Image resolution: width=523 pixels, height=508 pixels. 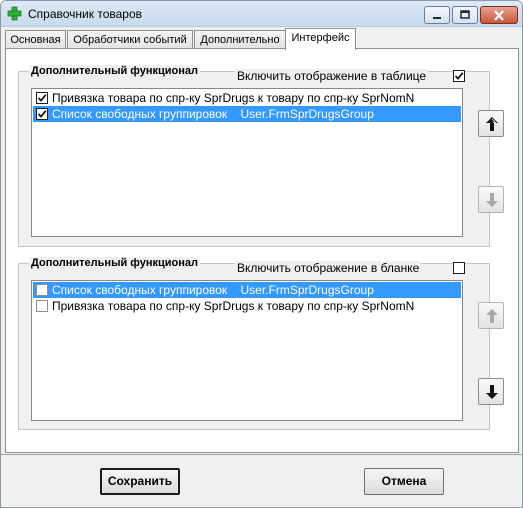 I want to click on form-move-up-button, so click(x=491, y=315).